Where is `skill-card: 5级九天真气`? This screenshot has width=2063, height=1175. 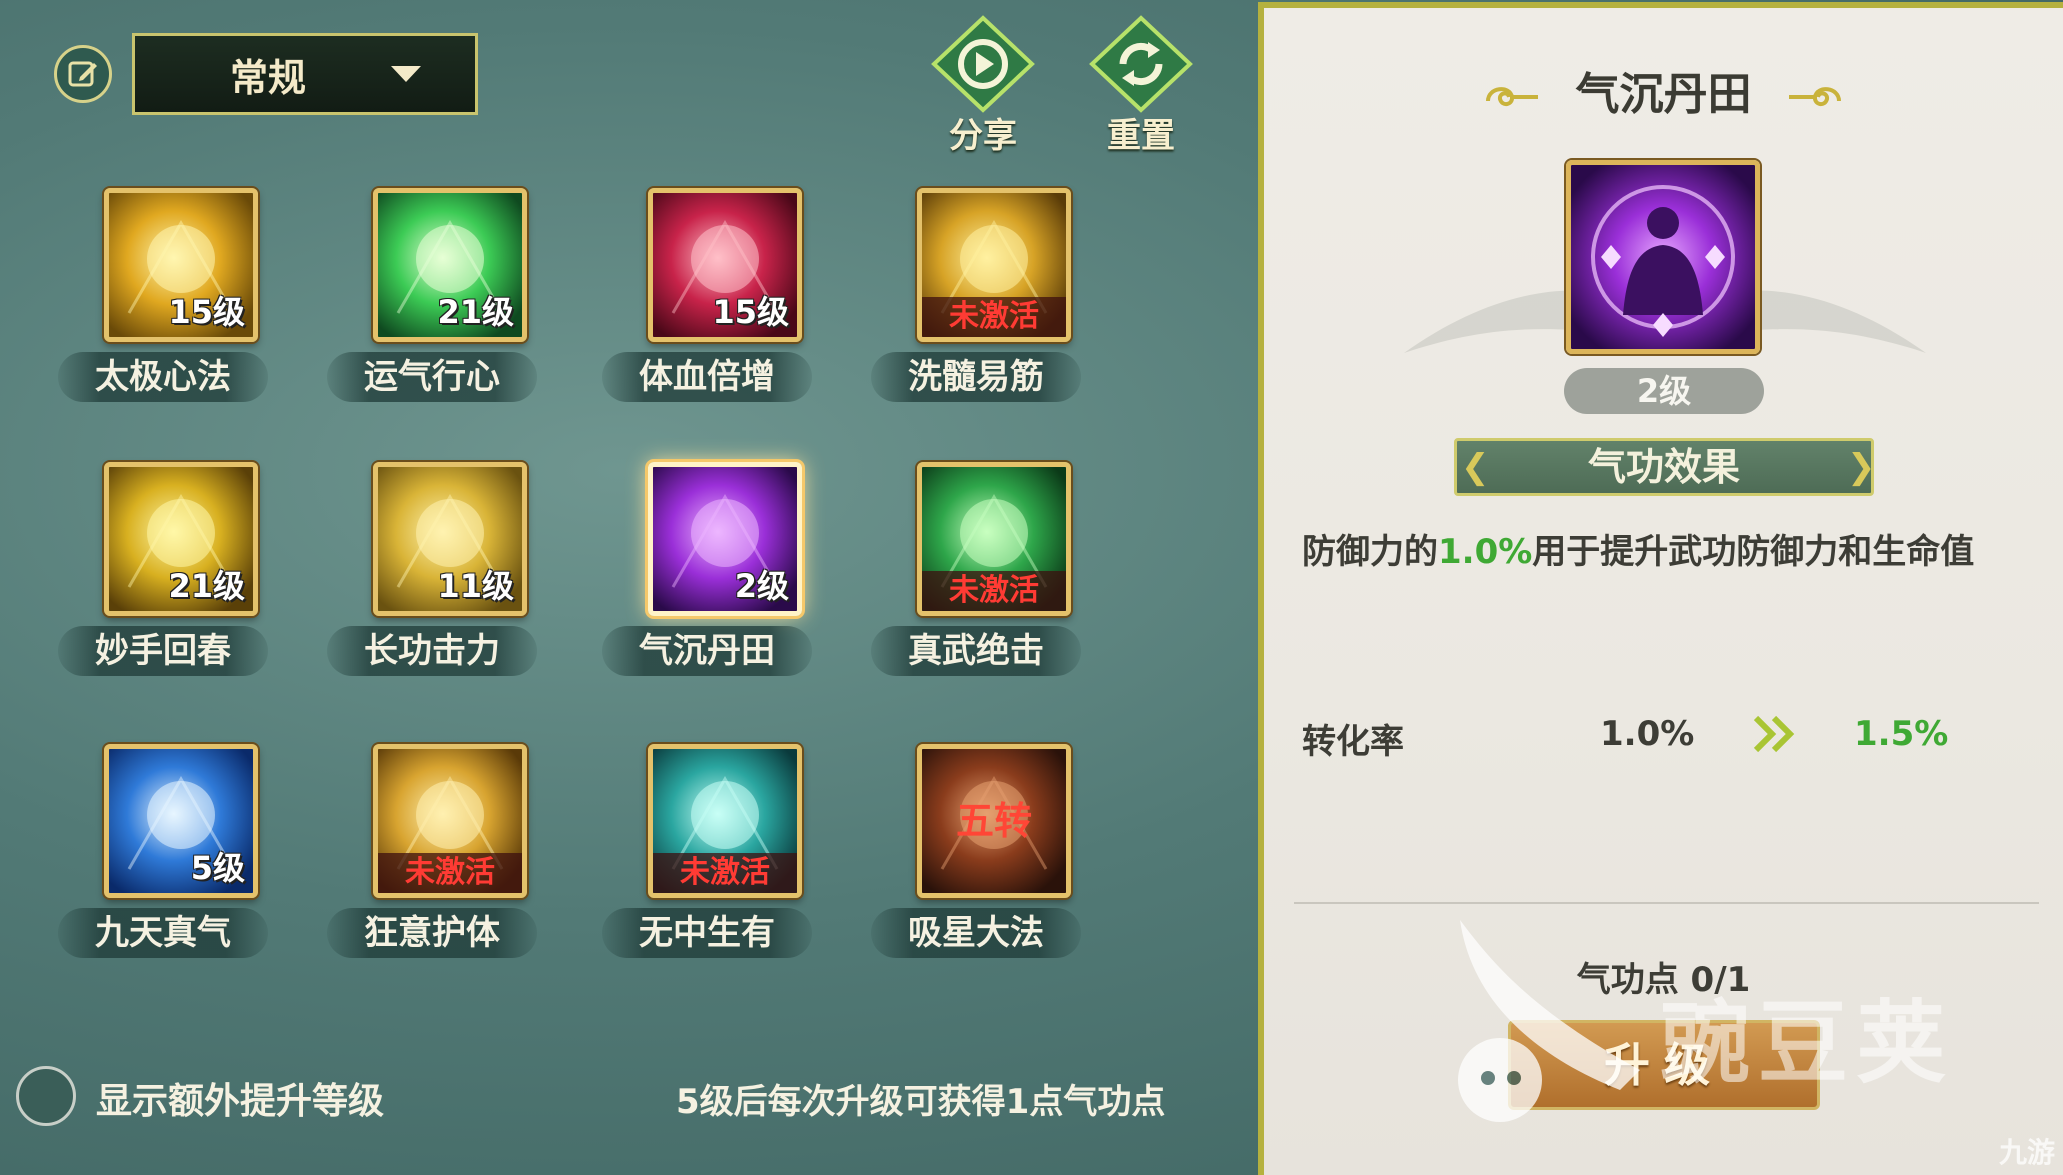
skill-card: 5级九天真气 is located at coordinates (163, 864).